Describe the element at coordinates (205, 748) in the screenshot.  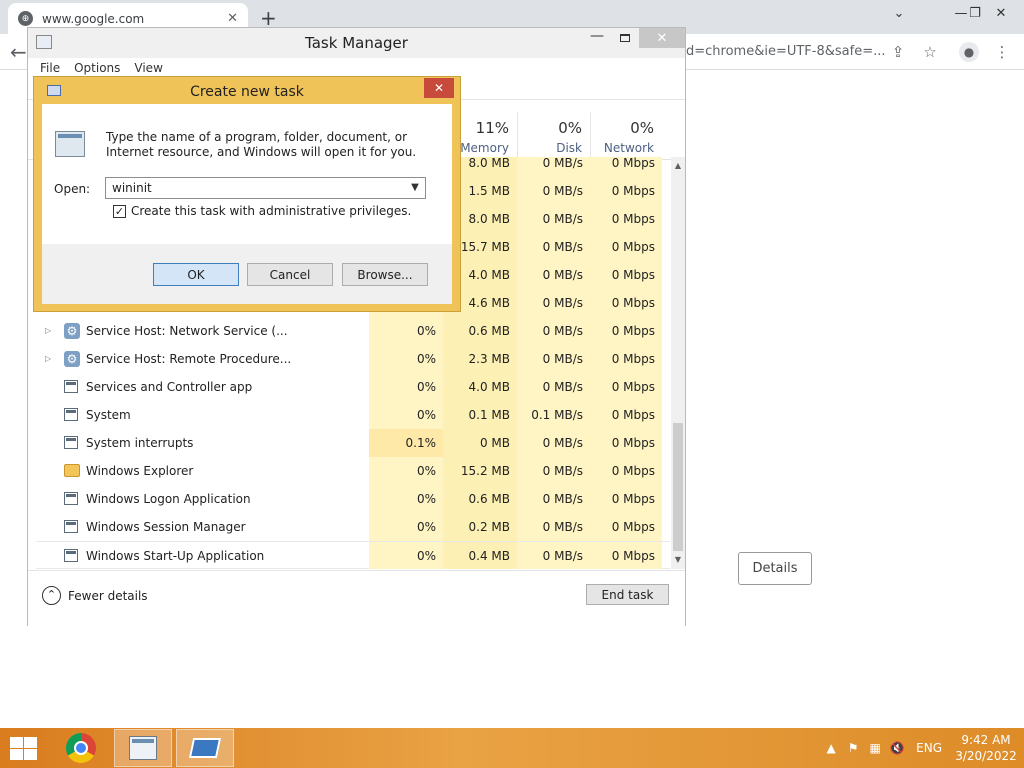
I see `taskbar-run-dialog` at that location.